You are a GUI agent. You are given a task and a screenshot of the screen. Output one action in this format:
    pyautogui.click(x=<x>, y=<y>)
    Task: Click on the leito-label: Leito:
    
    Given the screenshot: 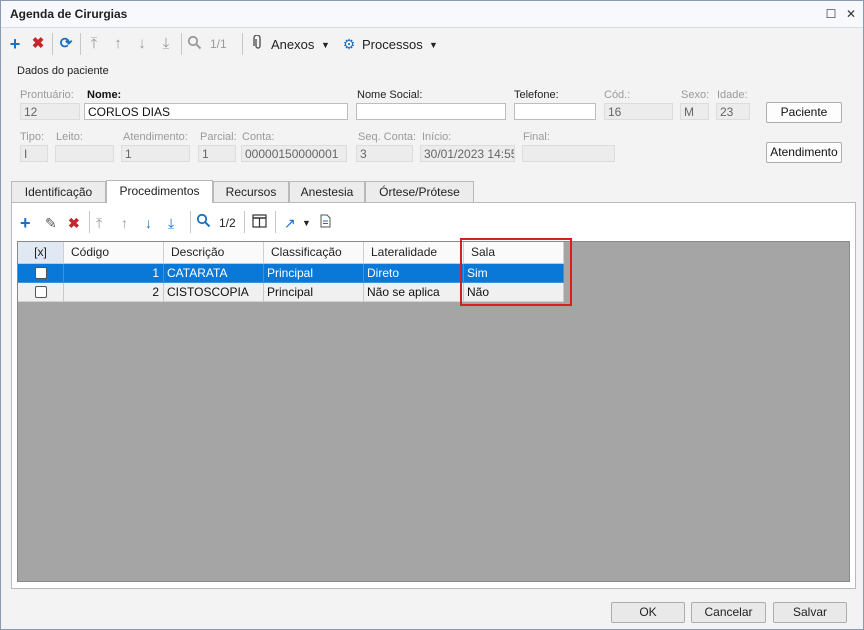 What is the action you would take?
    pyautogui.click(x=69, y=137)
    